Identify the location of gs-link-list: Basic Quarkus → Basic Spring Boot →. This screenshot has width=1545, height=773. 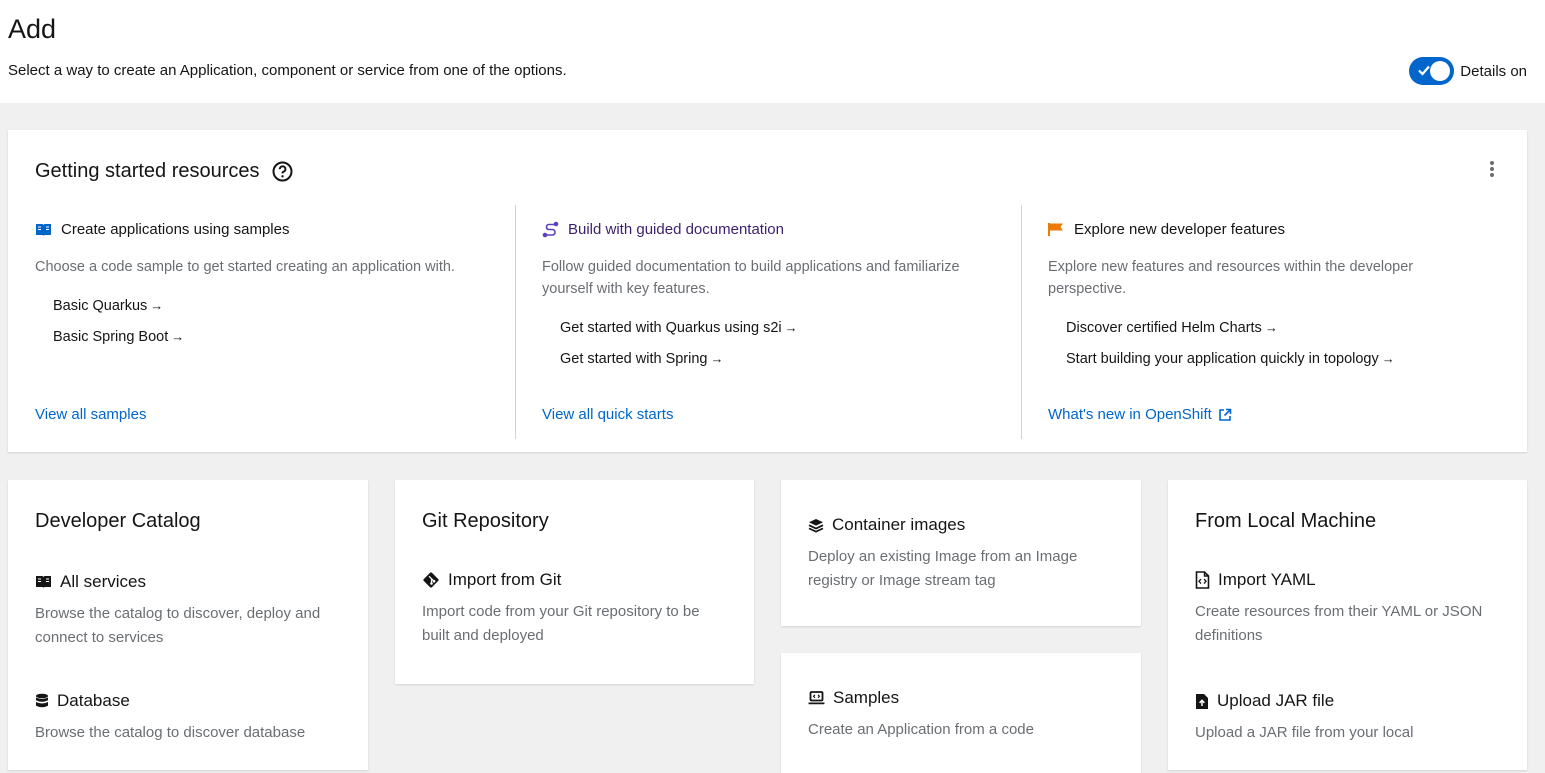
(270, 321).